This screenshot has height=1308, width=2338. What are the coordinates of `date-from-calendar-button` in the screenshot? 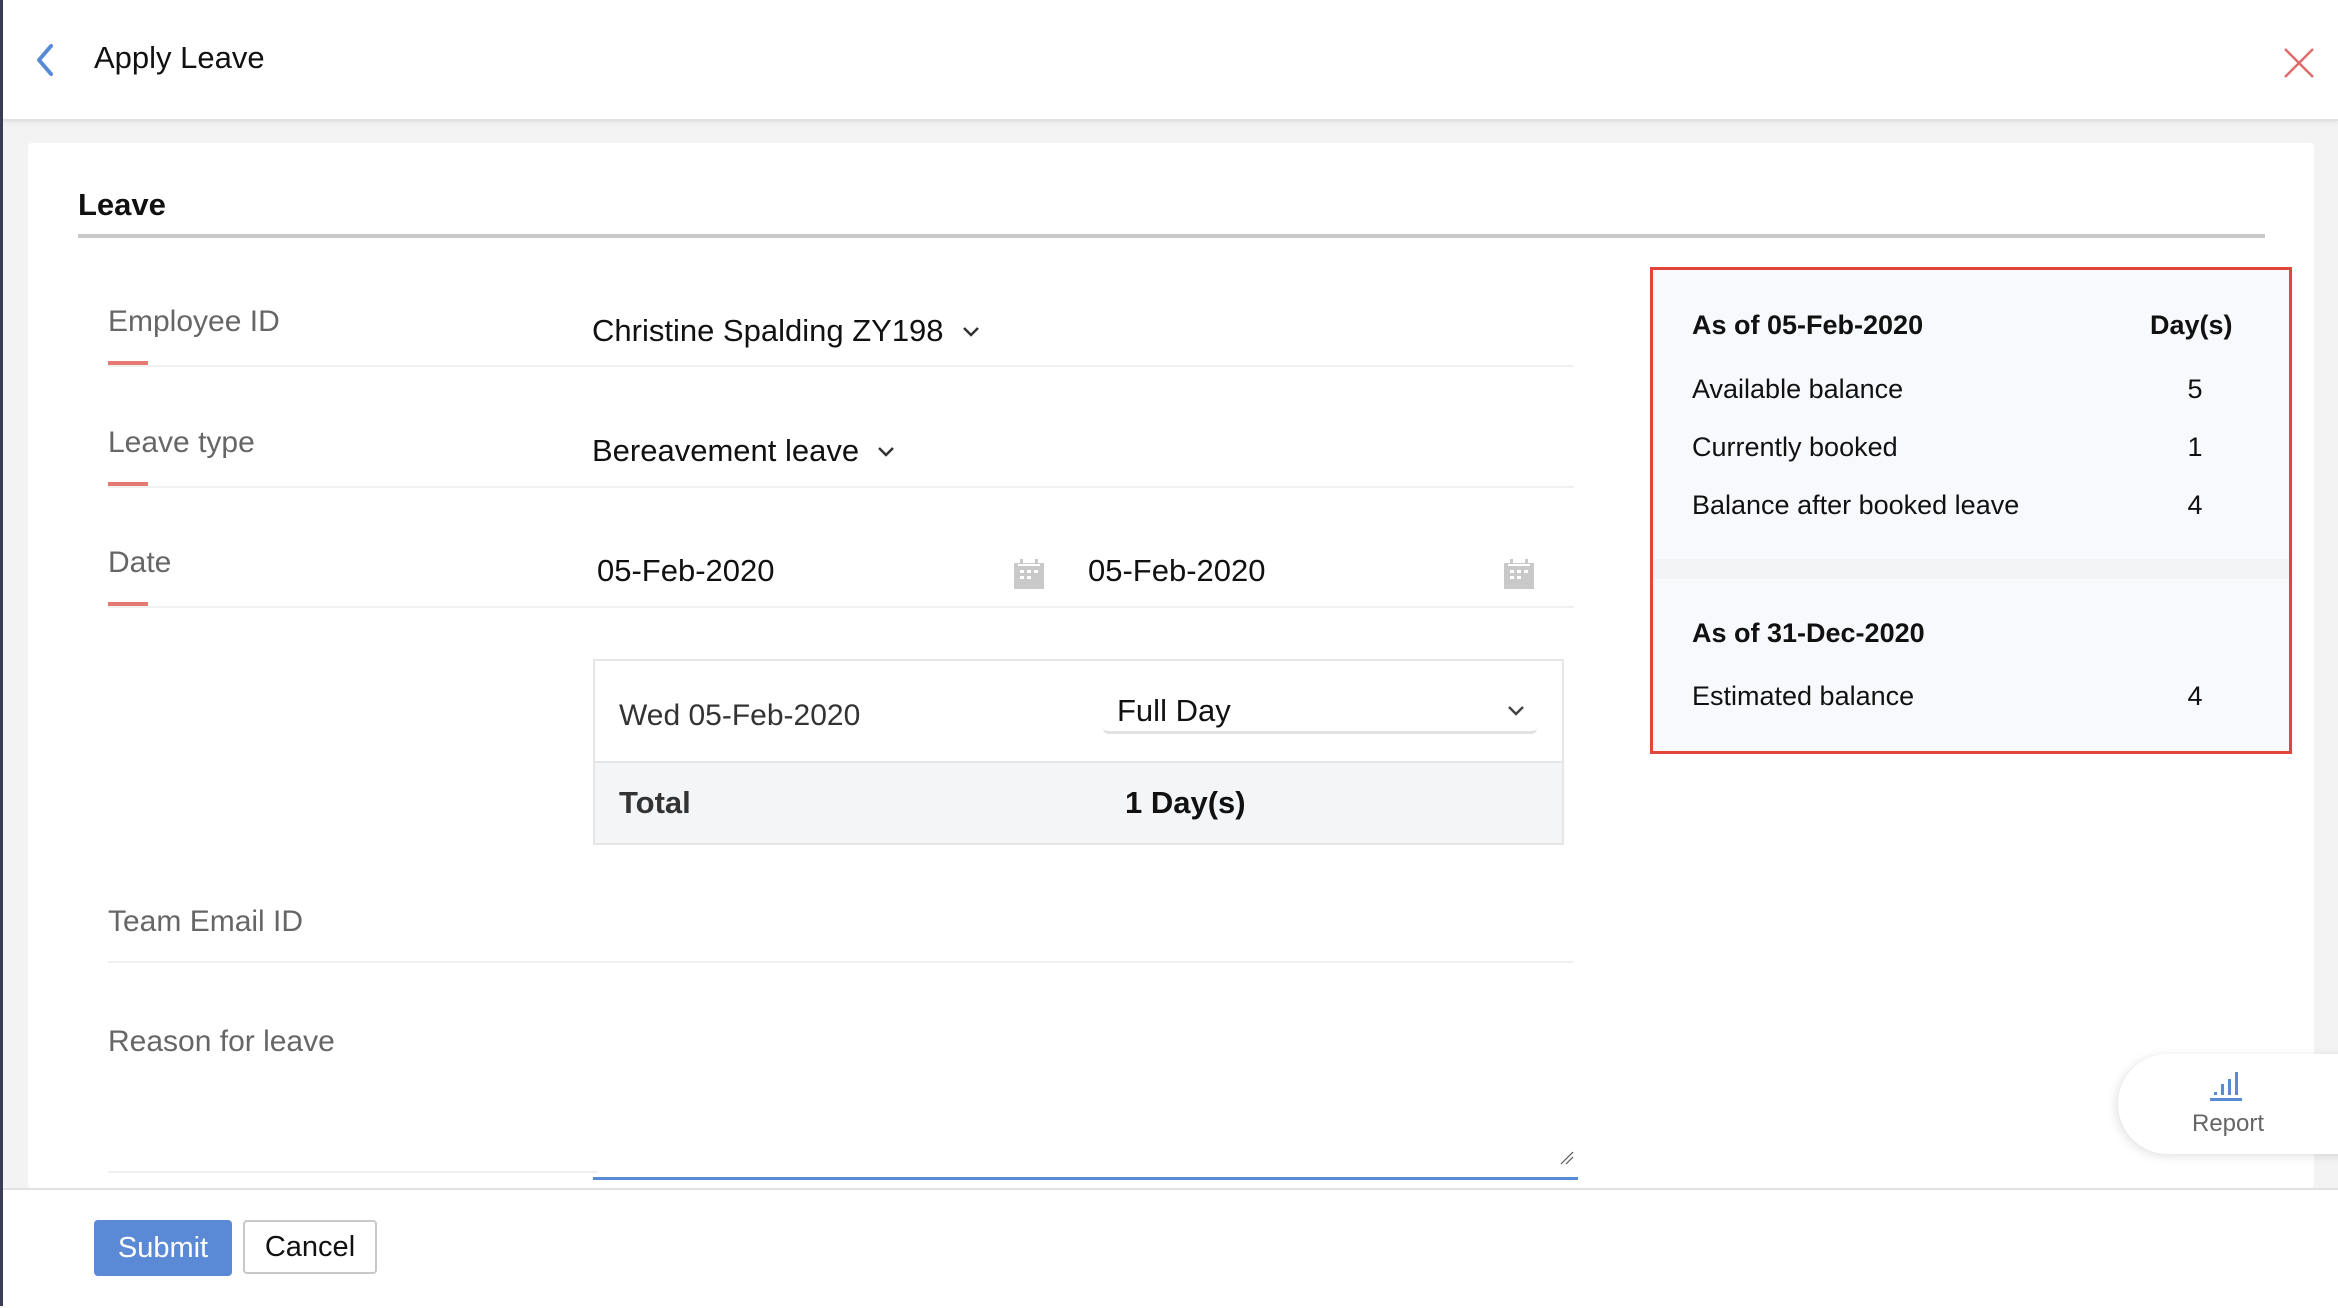 It's located at (1029, 574).